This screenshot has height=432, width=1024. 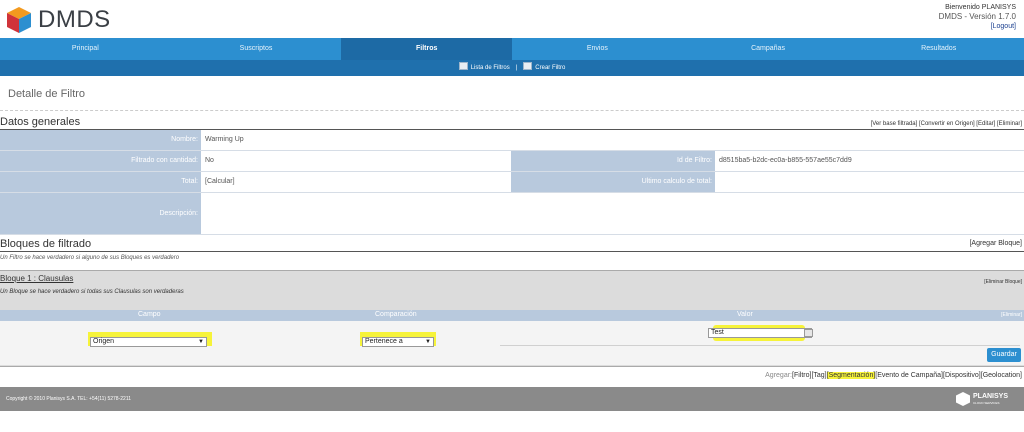 What do you see at coordinates (85, 49) in the screenshot?
I see `nav-item-principal: Principal` at bounding box center [85, 49].